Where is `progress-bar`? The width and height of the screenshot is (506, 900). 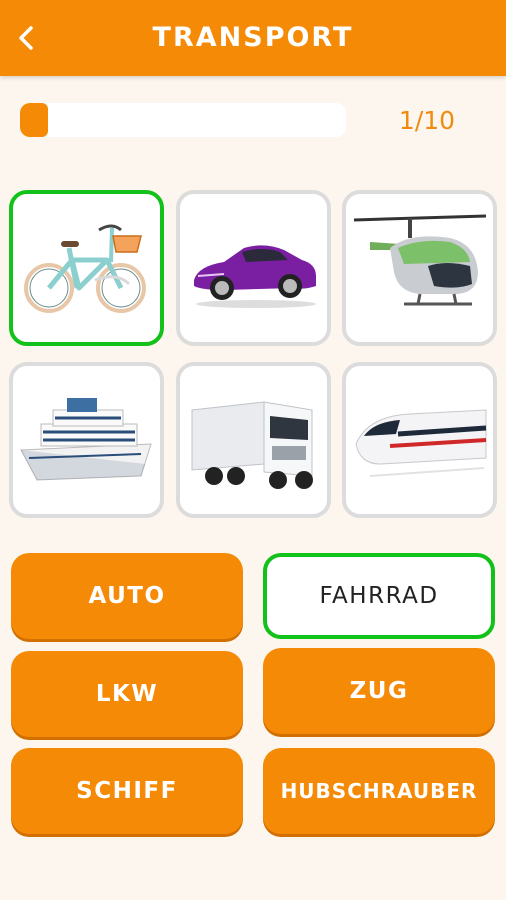 progress-bar is located at coordinates (183, 120).